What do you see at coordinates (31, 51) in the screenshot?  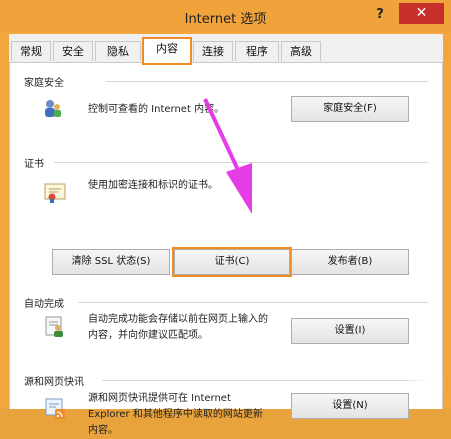 I see `tab-general: 常规` at bounding box center [31, 51].